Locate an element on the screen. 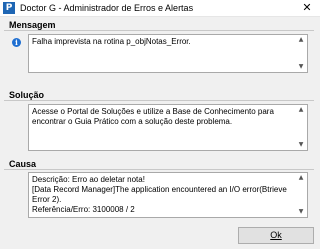  cause-line: Descrição: Erro ao deletar nota! is located at coordinates (88, 179).